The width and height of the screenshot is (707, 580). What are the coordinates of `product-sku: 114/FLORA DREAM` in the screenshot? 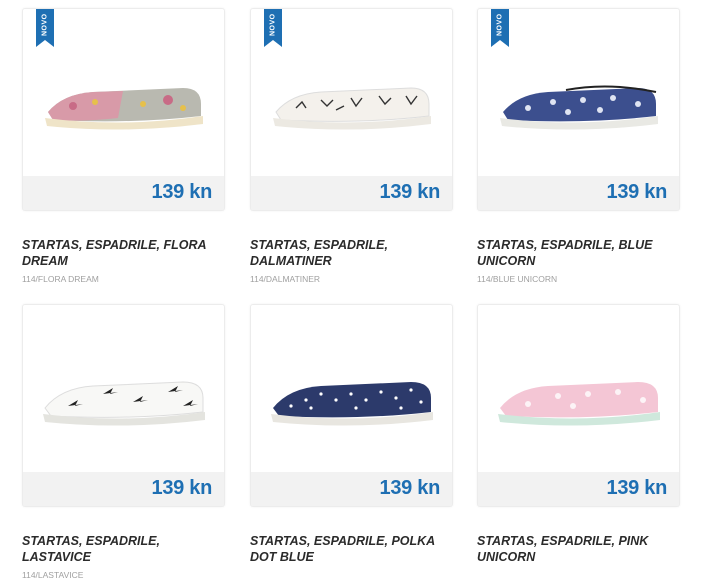 It's located at (60, 279).